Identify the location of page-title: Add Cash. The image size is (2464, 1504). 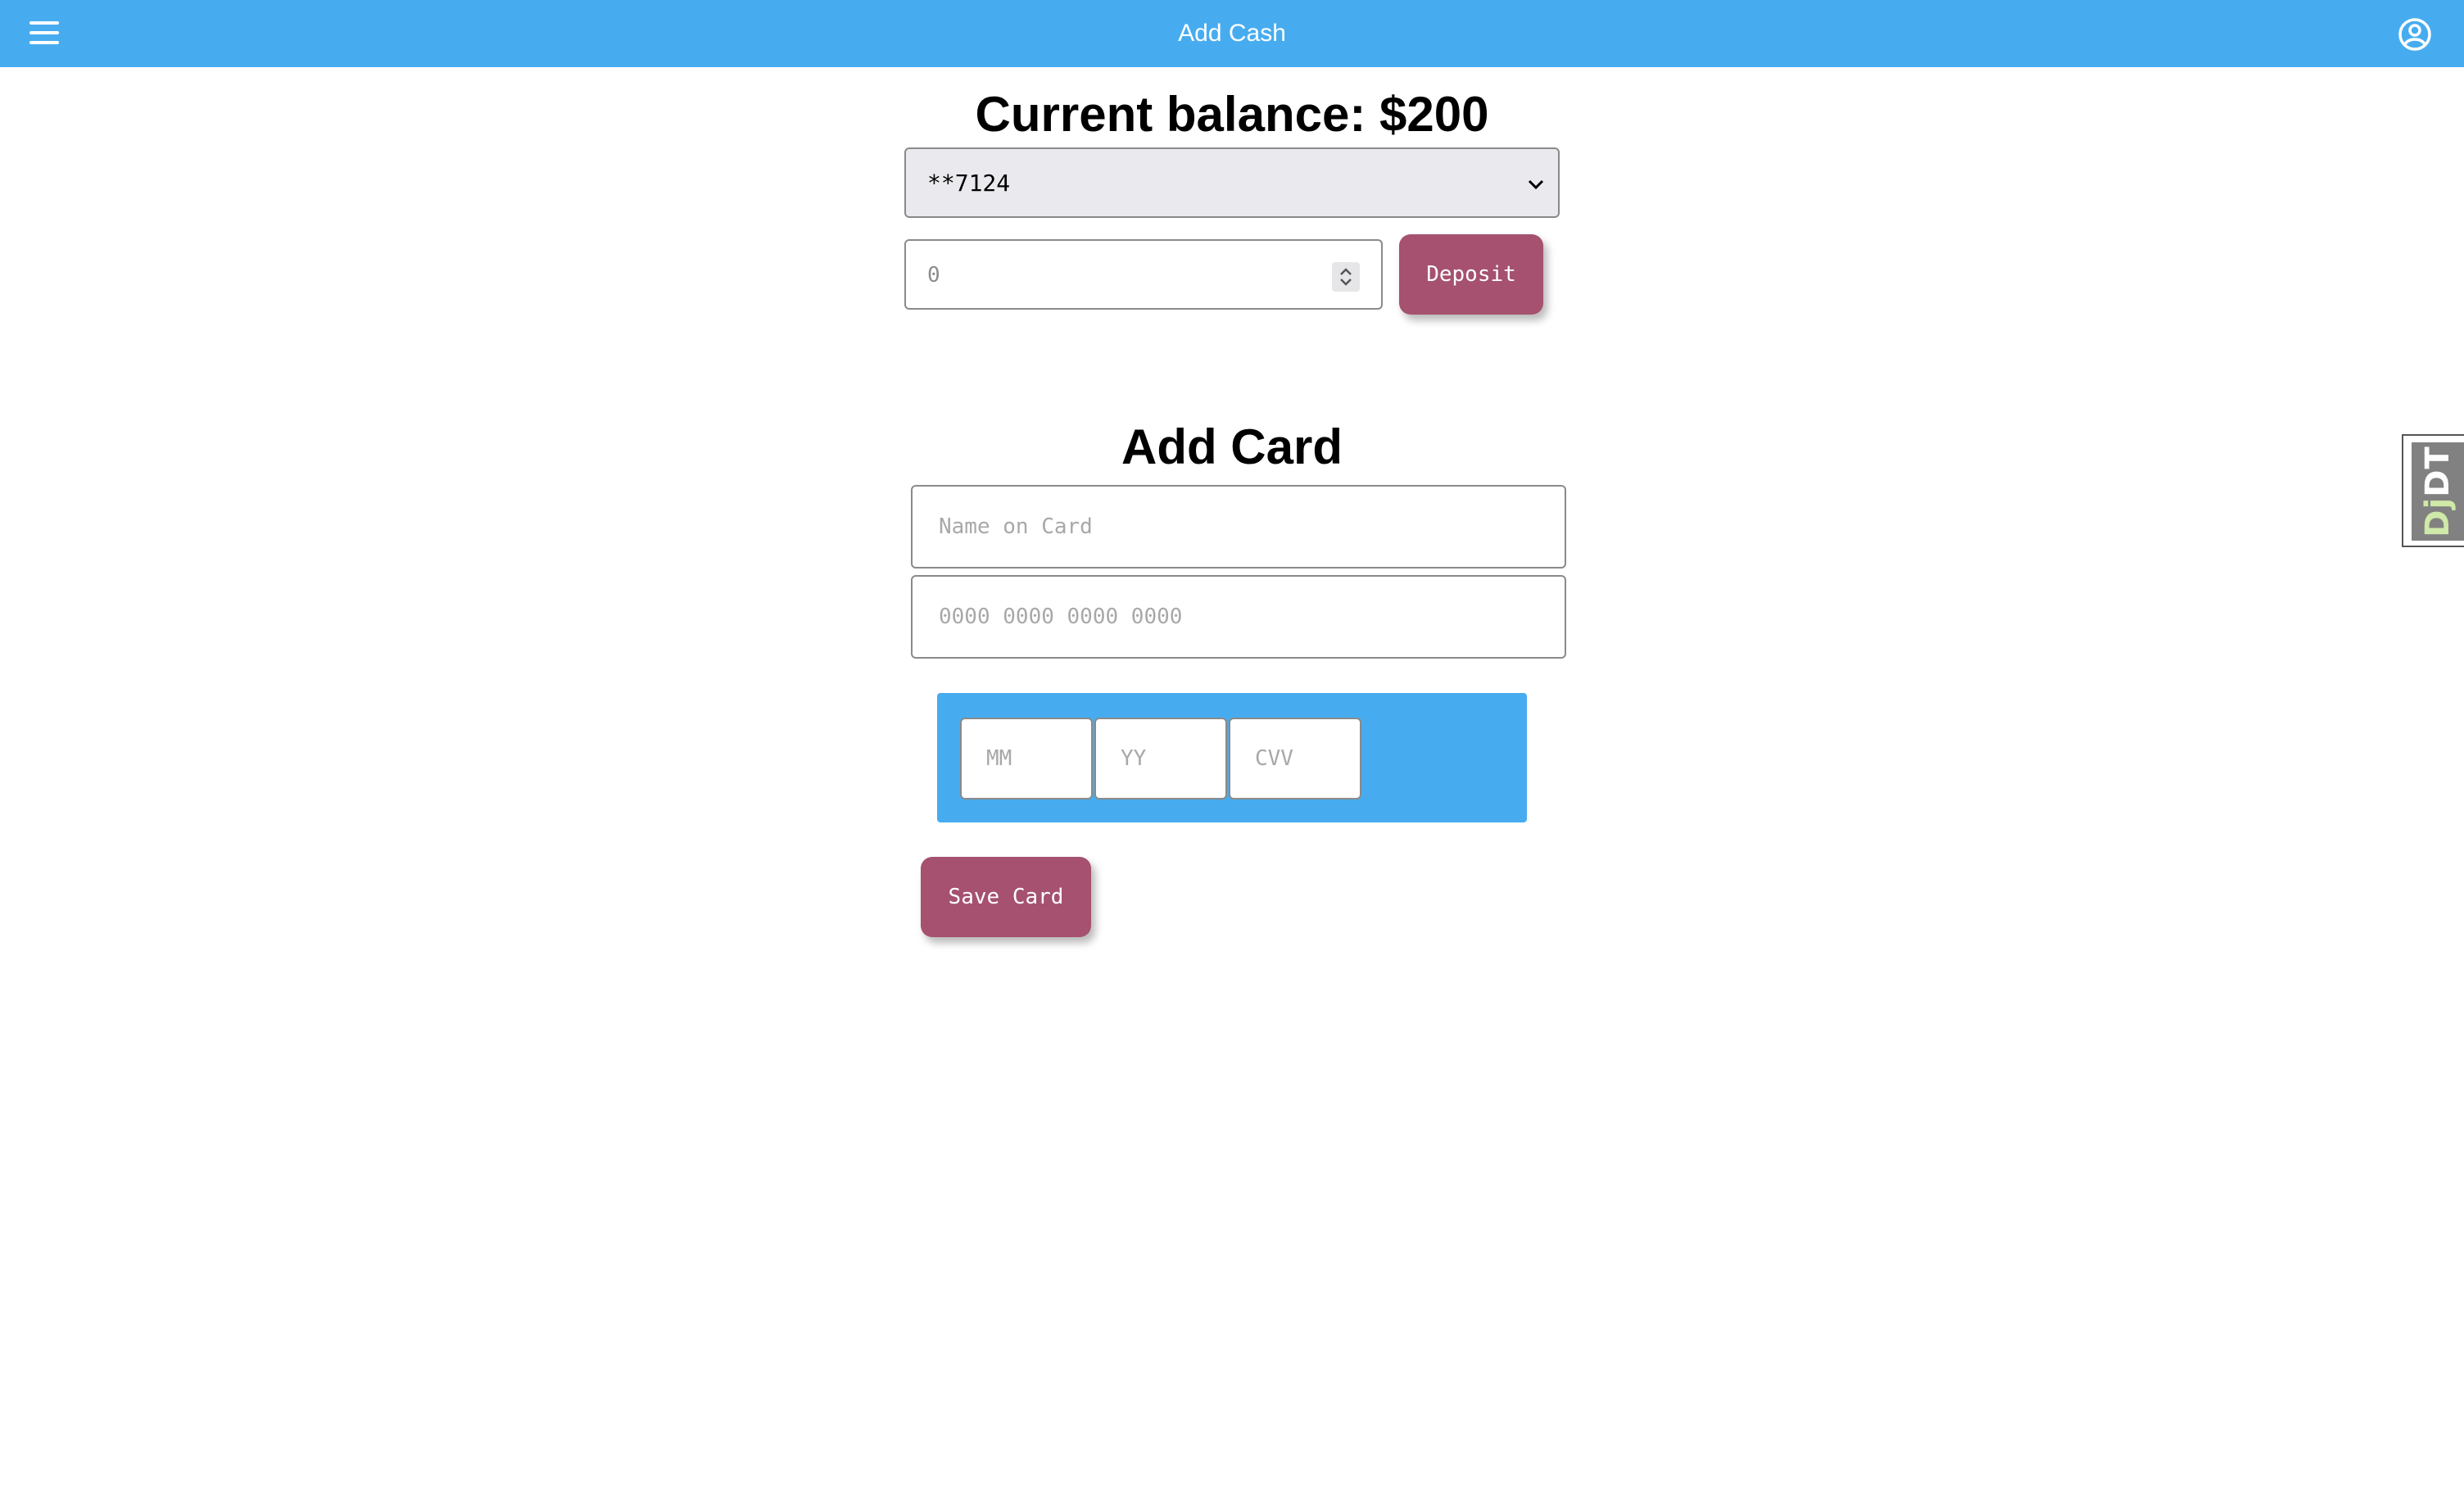
(1232, 33).